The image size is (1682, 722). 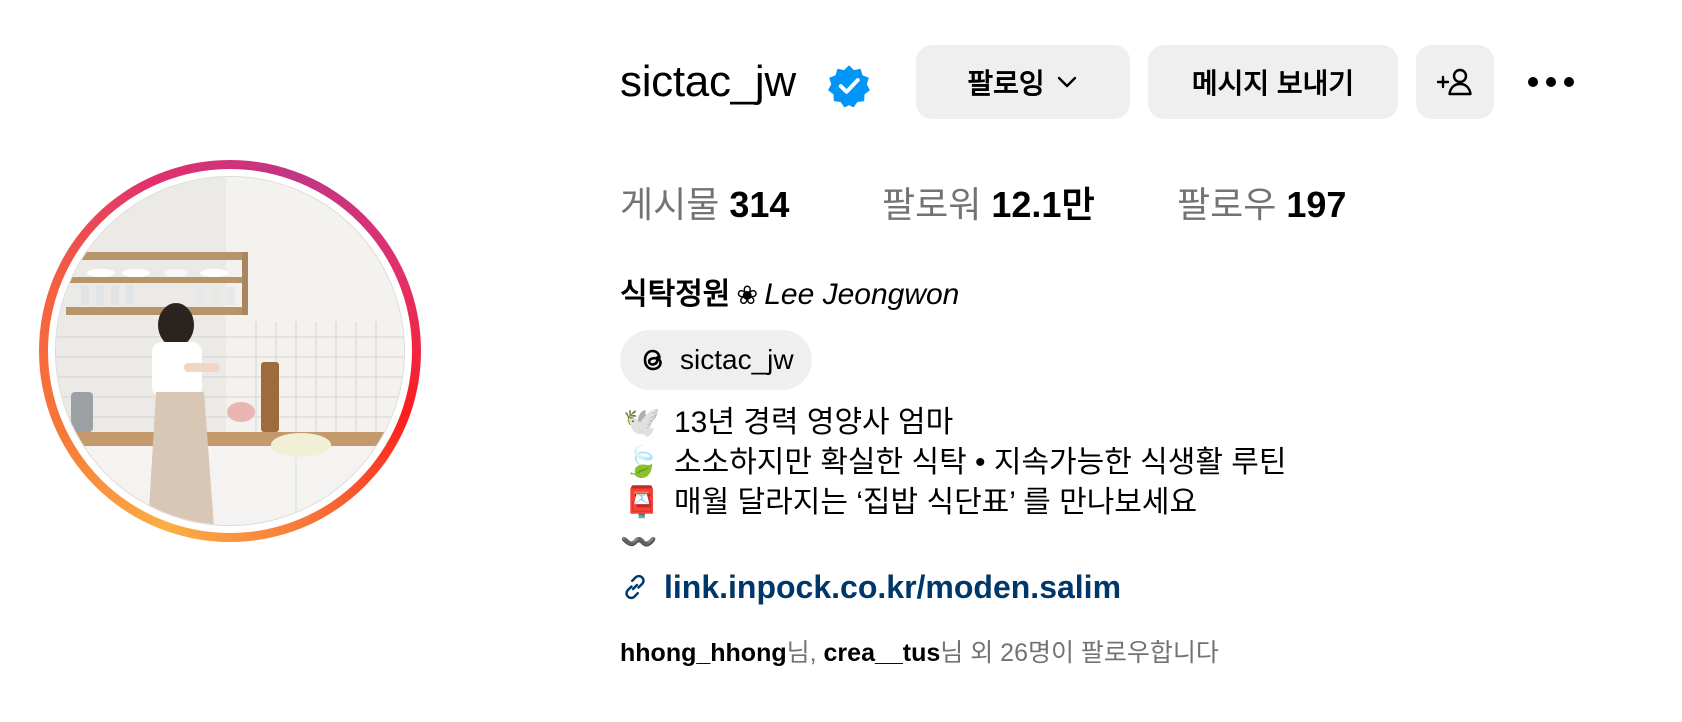 I want to click on send-message-button: 메시지 보내기, so click(x=1273, y=82).